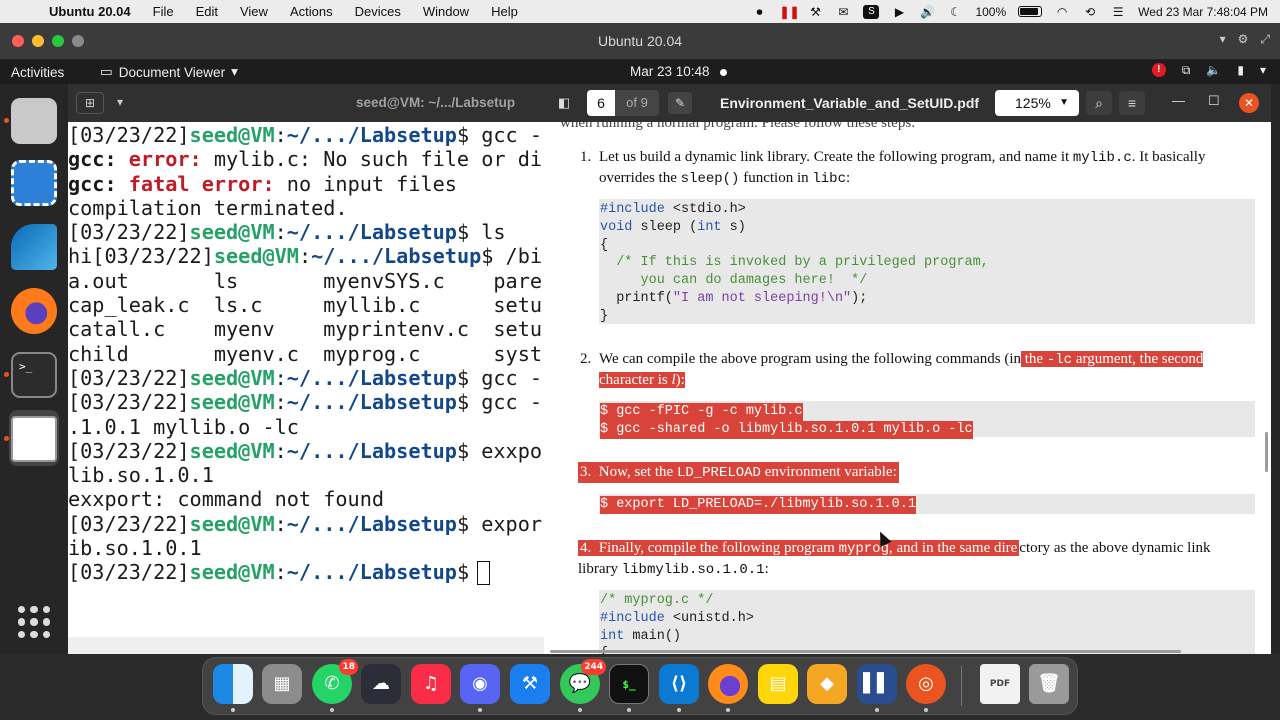 Image resolution: width=1280 pixels, height=720 pixels. I want to click on menubar-clock: Wed 23 Mar 7:48:04 PM, so click(1203, 12).